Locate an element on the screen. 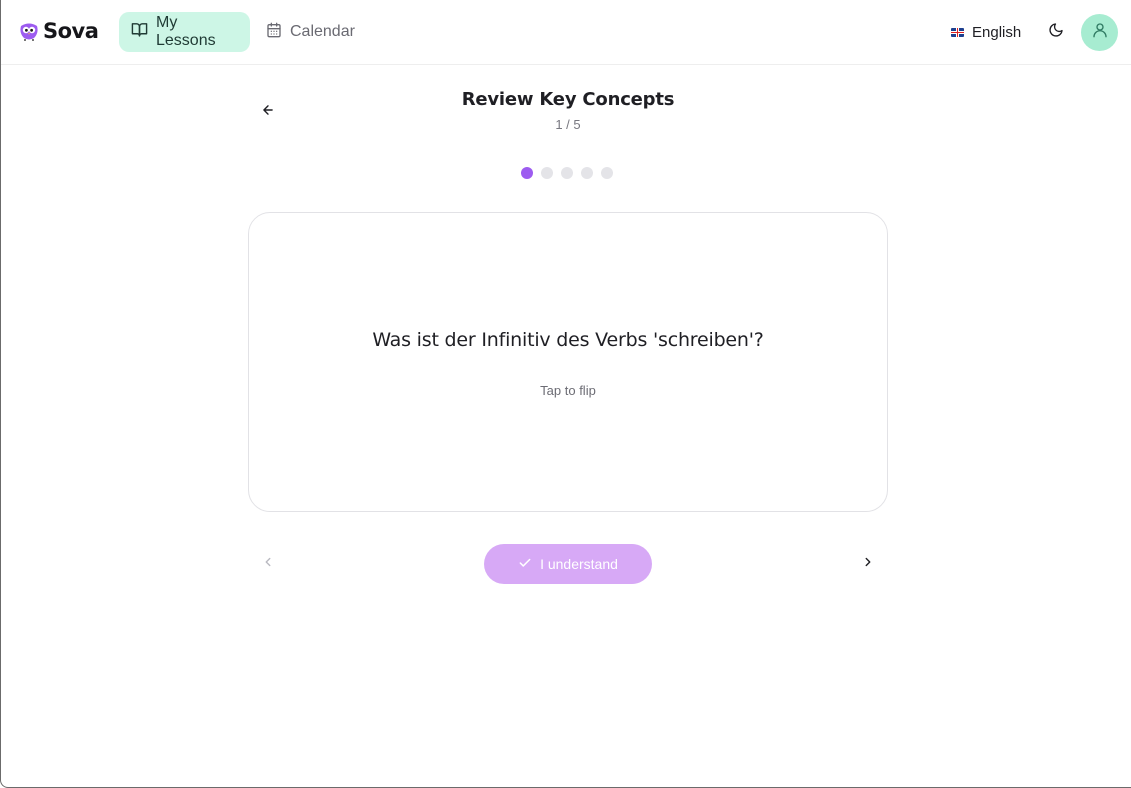 This screenshot has height=788, width=1131. chevron-right-icon is located at coordinates (868, 564).